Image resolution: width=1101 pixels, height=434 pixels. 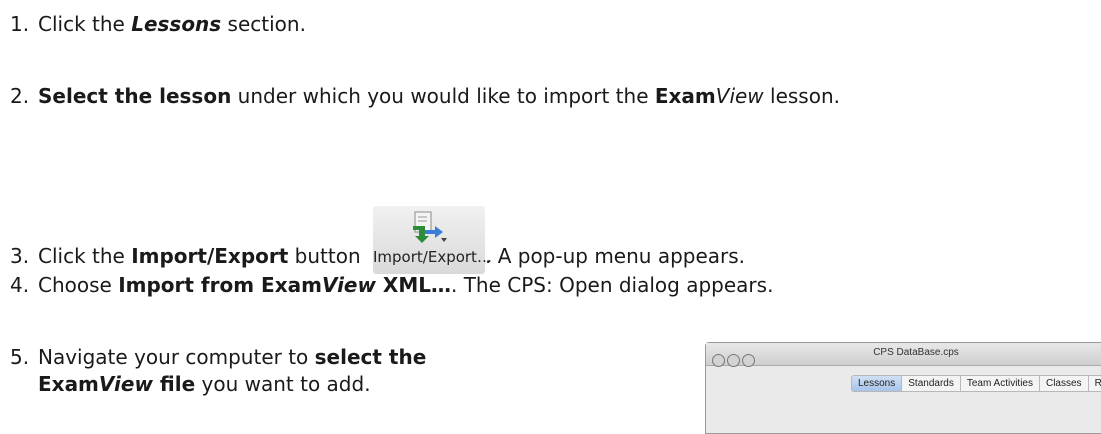 What do you see at coordinates (218, 357) in the screenshot?
I see `step-5: 5. Navigate your computer to select the` at bounding box center [218, 357].